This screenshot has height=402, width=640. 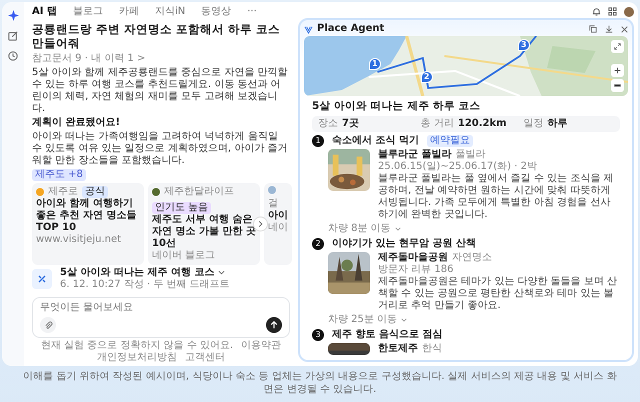 What do you see at coordinates (42, 278) in the screenshot?
I see `course-icon` at bounding box center [42, 278].